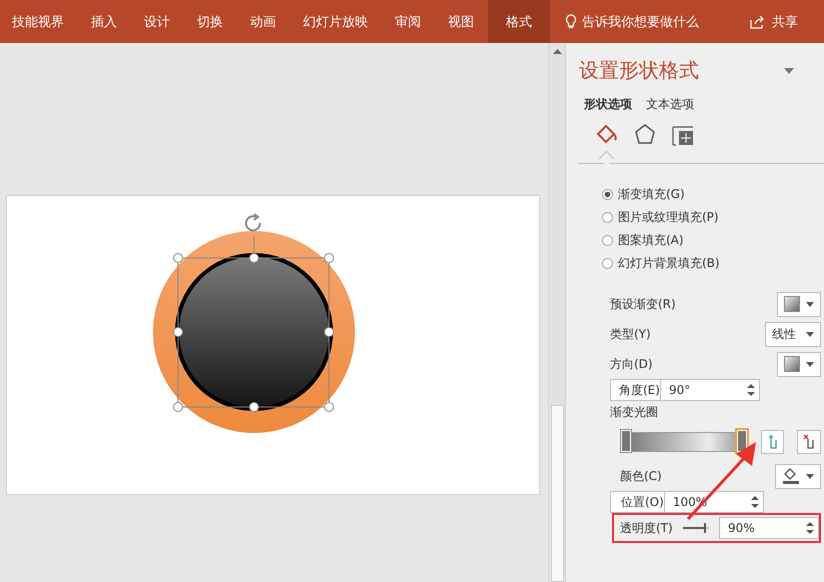  What do you see at coordinates (157, 21) in the screenshot?
I see `ribbon-tab: 设计` at bounding box center [157, 21].